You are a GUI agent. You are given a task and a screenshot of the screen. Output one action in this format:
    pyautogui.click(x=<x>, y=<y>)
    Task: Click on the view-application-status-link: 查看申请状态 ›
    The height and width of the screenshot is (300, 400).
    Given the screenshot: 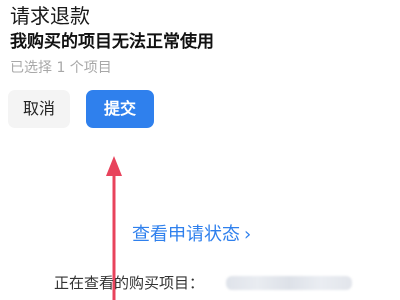 What is the action you would take?
    pyautogui.click(x=191, y=235)
    